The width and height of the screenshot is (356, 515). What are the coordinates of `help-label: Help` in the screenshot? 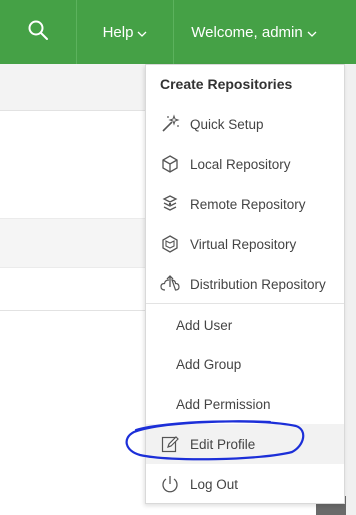 It's located at (118, 32).